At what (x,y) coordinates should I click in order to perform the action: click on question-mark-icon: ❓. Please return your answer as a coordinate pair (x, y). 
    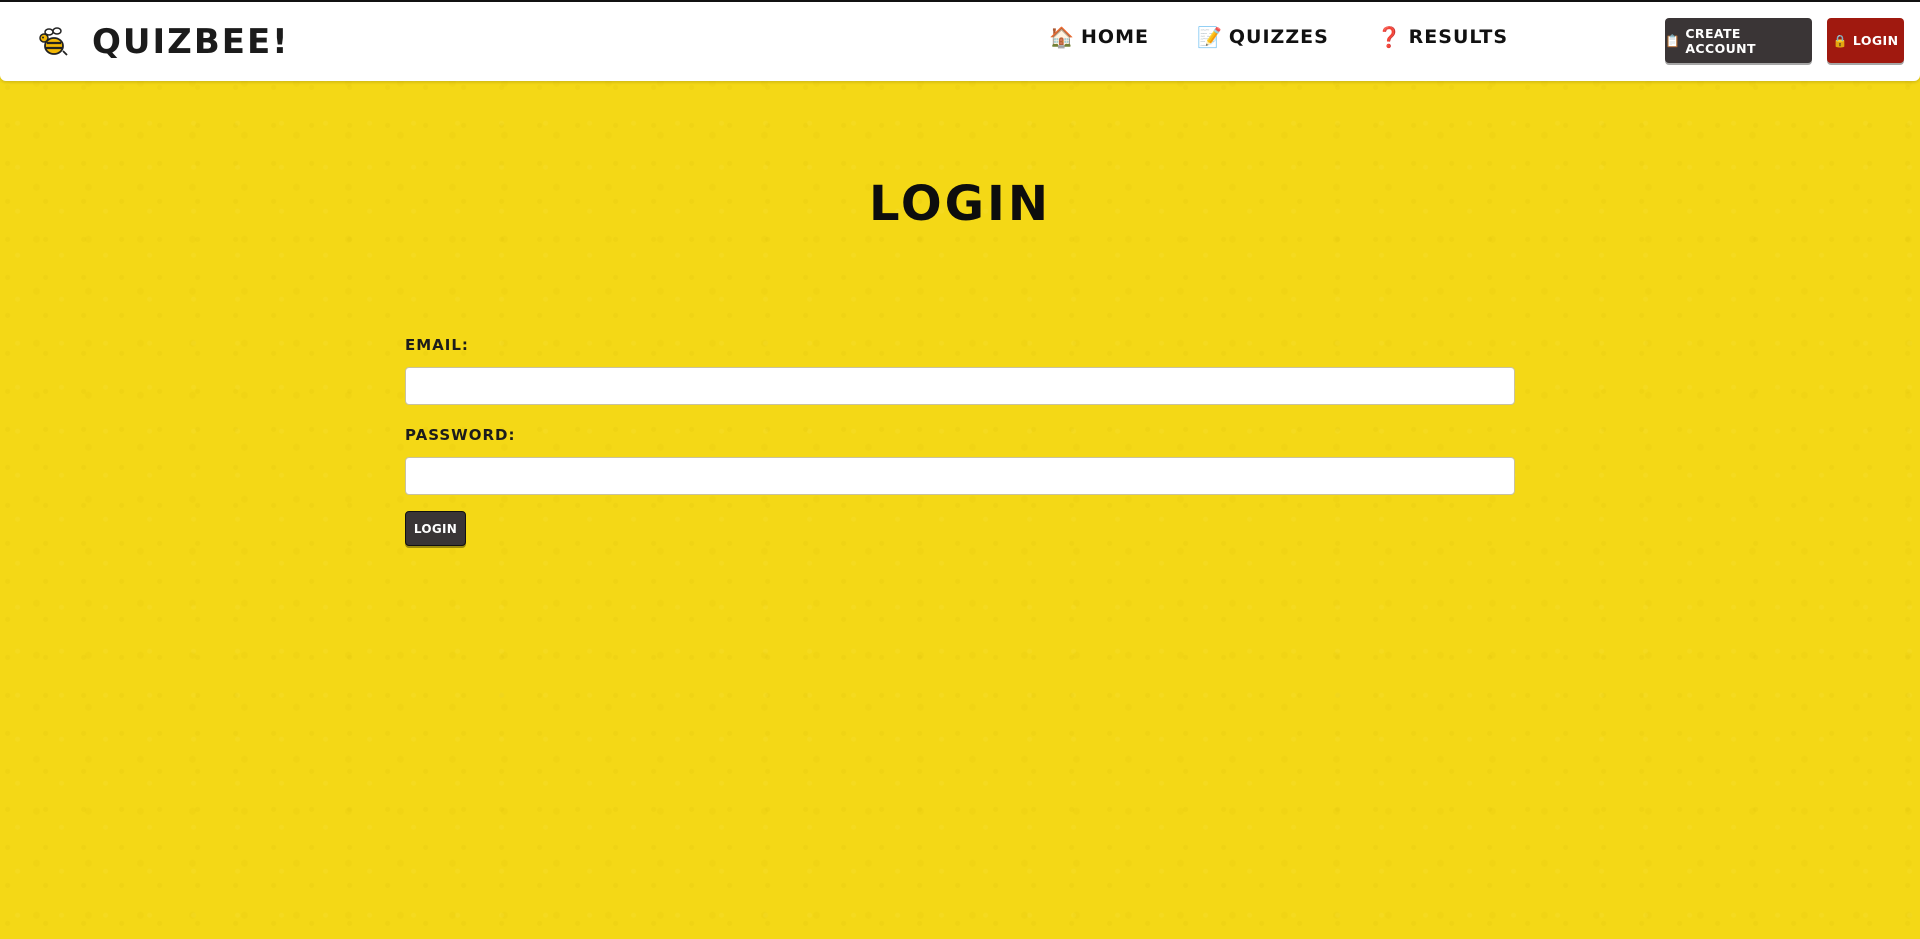
    Looking at the image, I should click on (1389, 37).